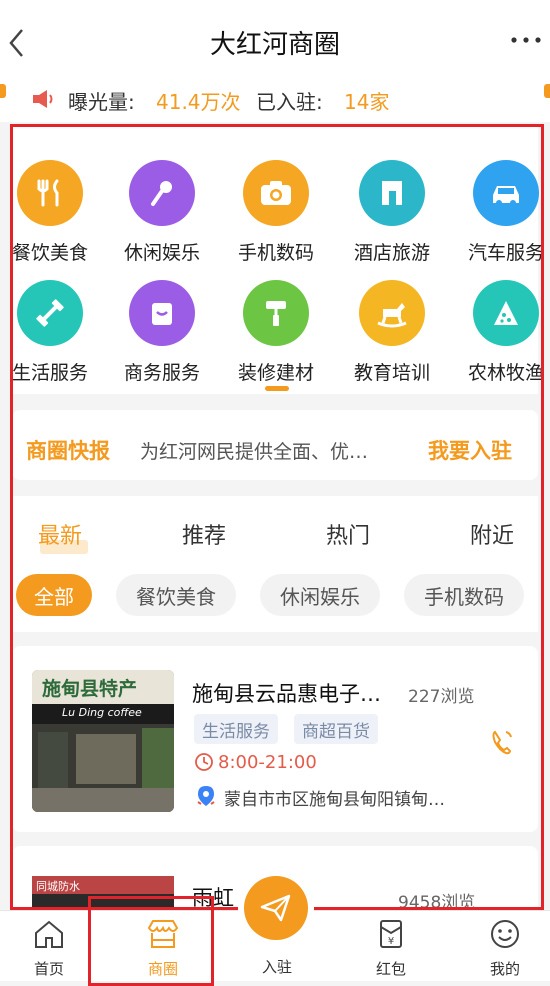  I want to click on more-options-icon, so click(526, 40).